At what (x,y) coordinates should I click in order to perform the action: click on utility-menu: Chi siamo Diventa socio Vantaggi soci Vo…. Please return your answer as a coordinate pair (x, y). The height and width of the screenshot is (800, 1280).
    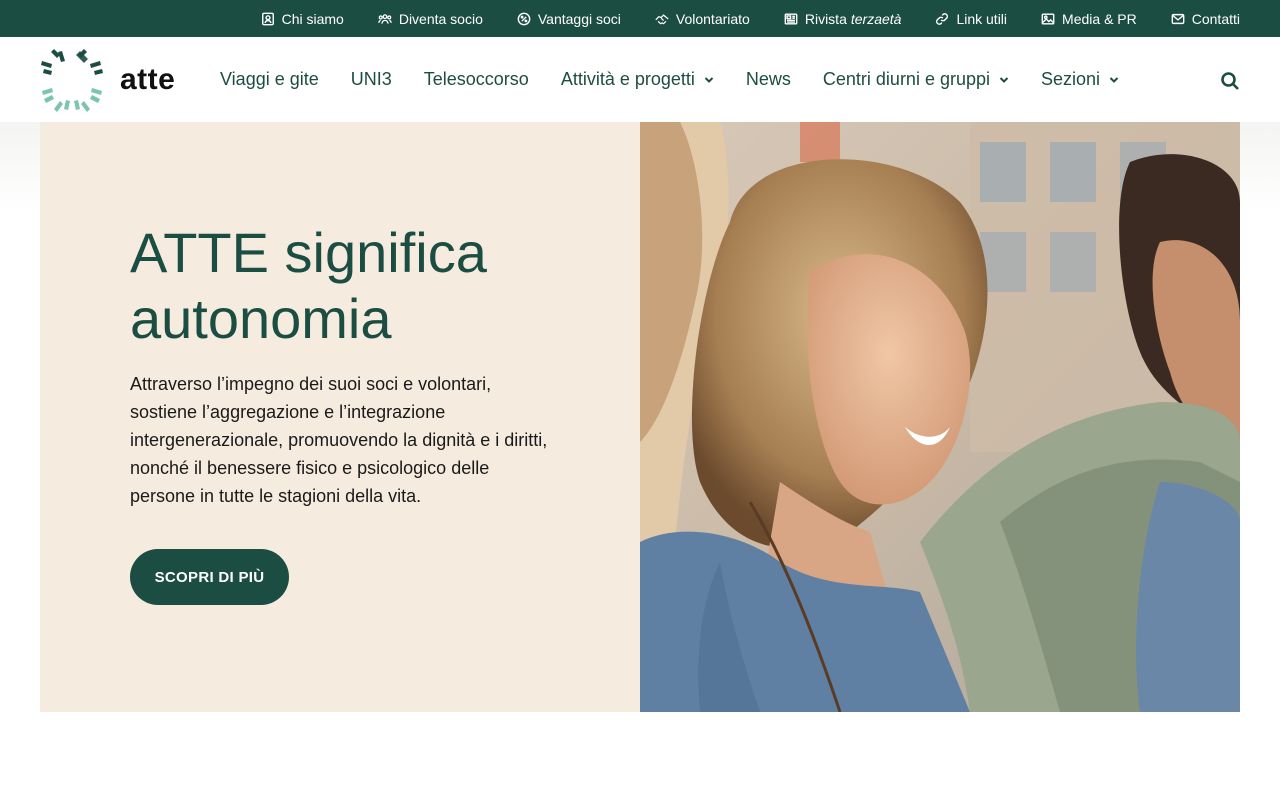
    Looking at the image, I should click on (640, 18).